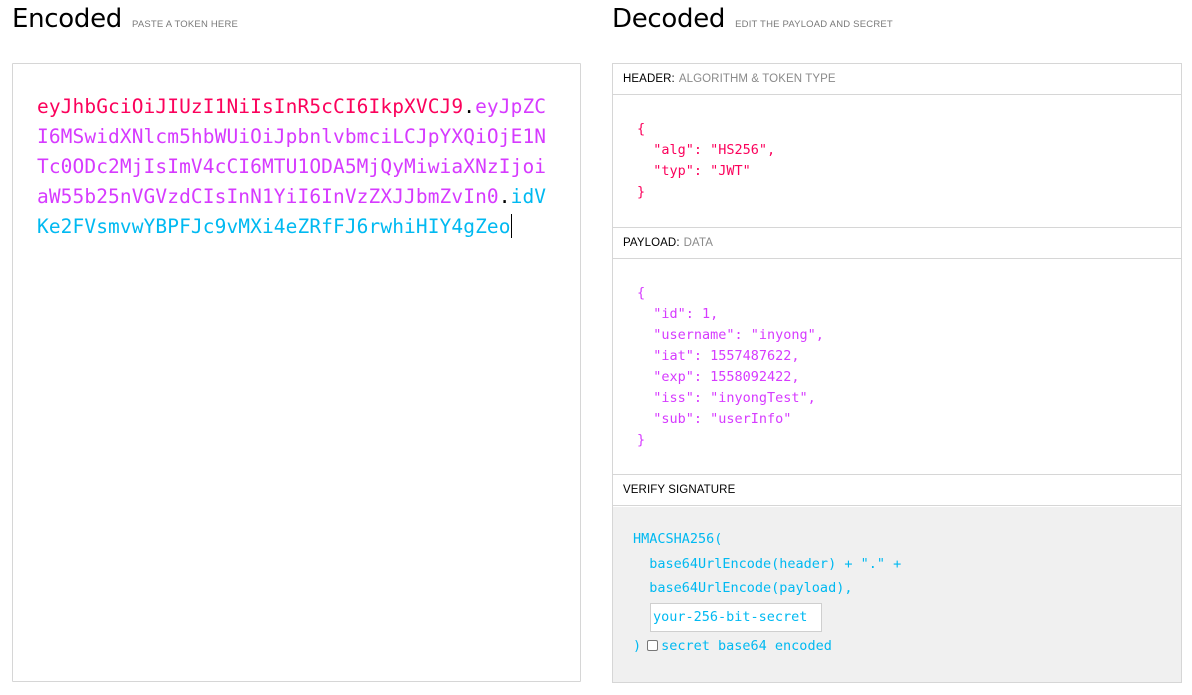 This screenshot has height=695, width=1192. I want to click on signature-payload-arg: base64UrlEncode(payload),, so click(743, 588).